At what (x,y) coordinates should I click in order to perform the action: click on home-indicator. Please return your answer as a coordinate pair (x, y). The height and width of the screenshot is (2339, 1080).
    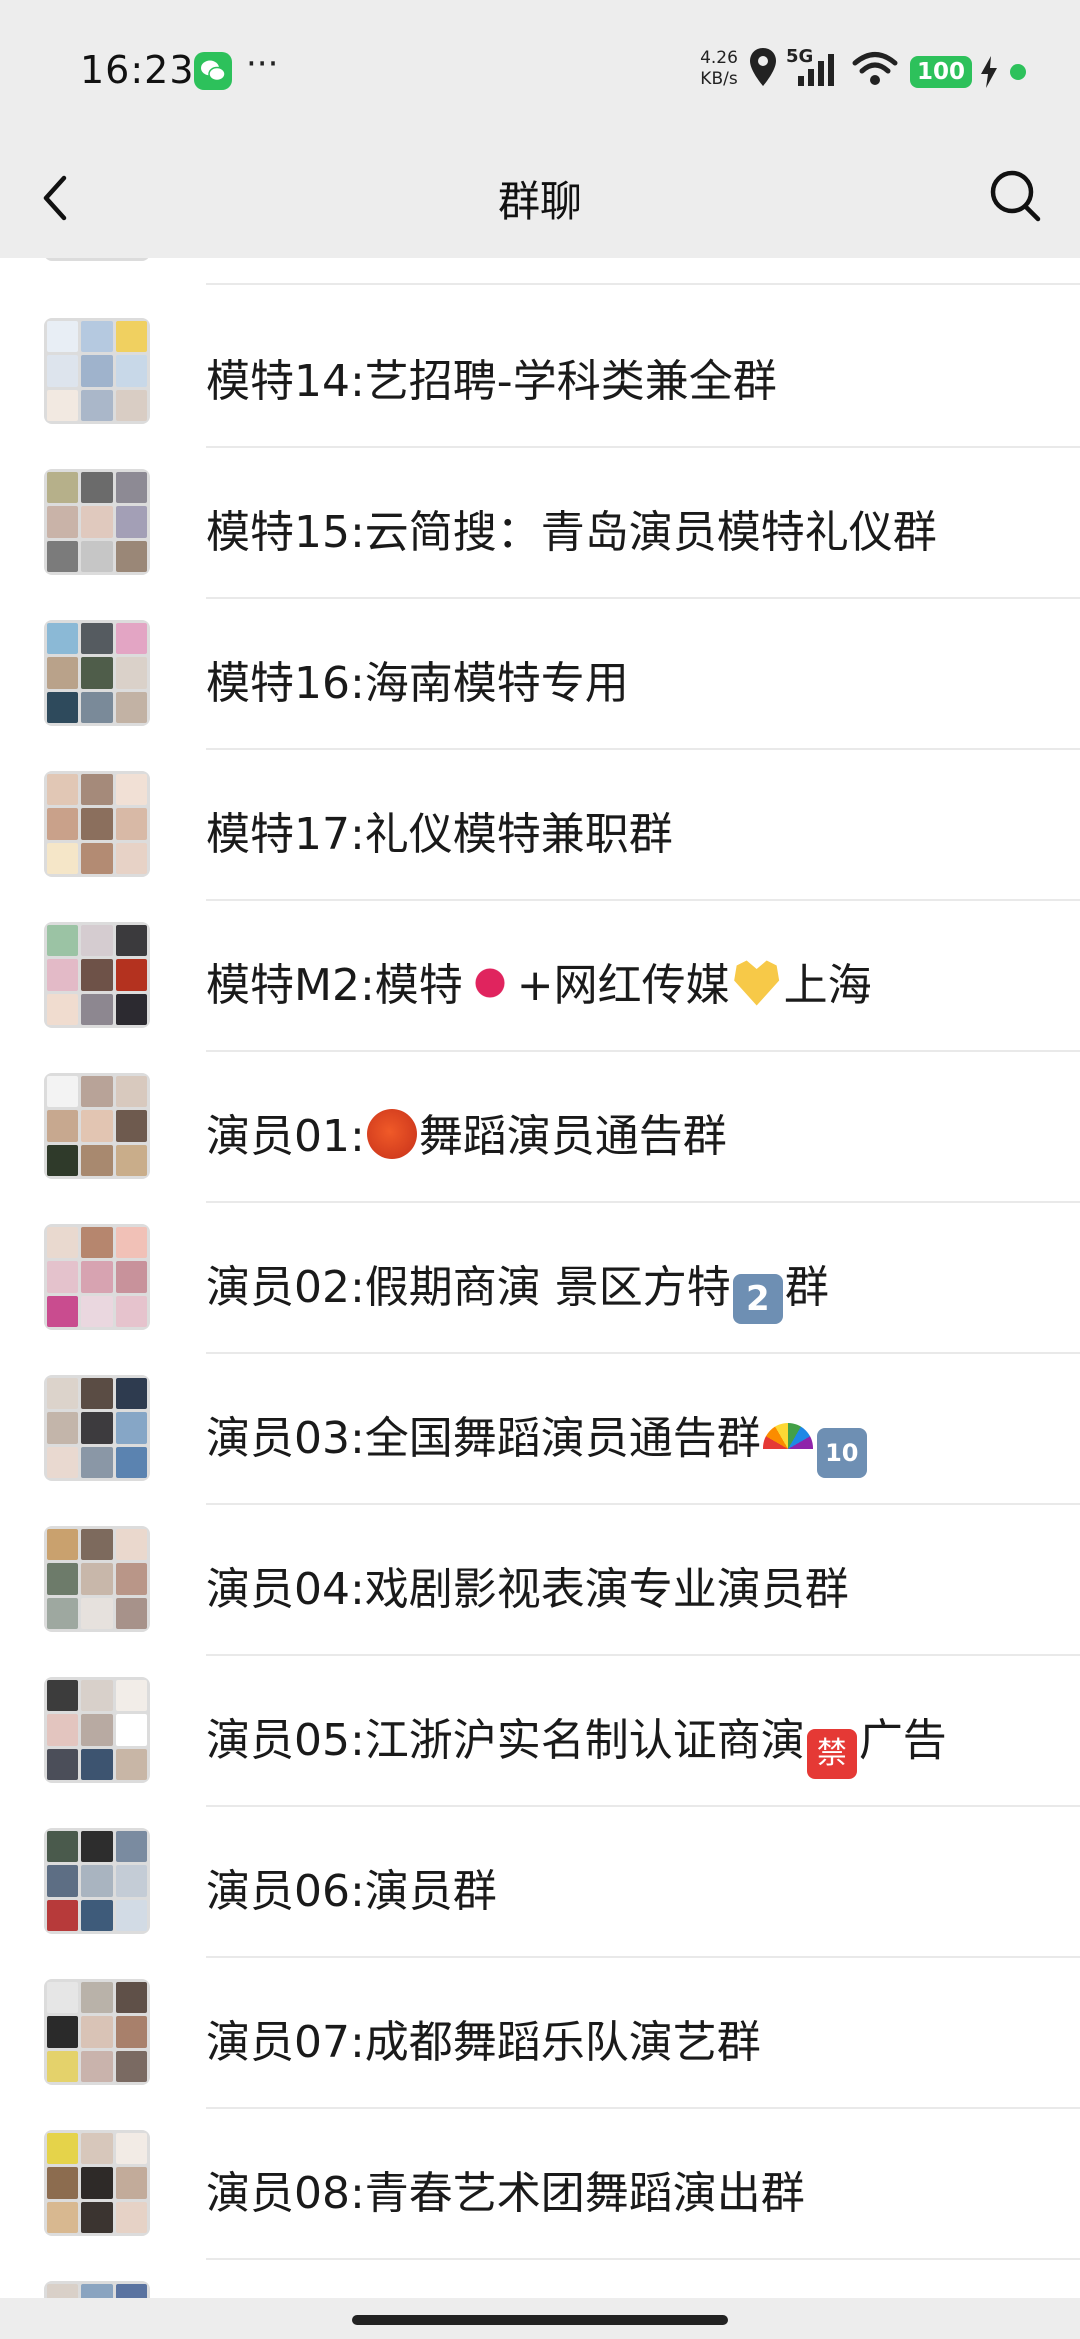
    Looking at the image, I should click on (540, 2320).